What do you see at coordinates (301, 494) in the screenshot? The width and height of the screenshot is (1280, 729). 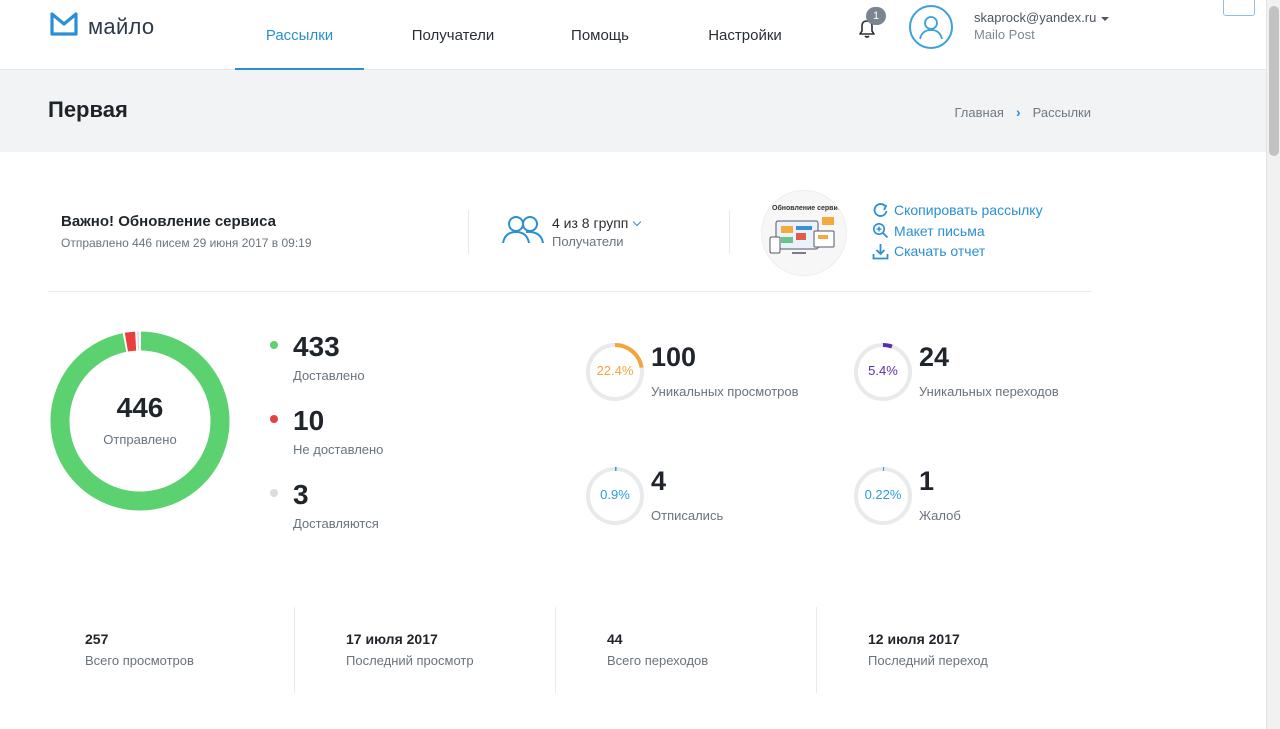 I see `stat-value: 3` at bounding box center [301, 494].